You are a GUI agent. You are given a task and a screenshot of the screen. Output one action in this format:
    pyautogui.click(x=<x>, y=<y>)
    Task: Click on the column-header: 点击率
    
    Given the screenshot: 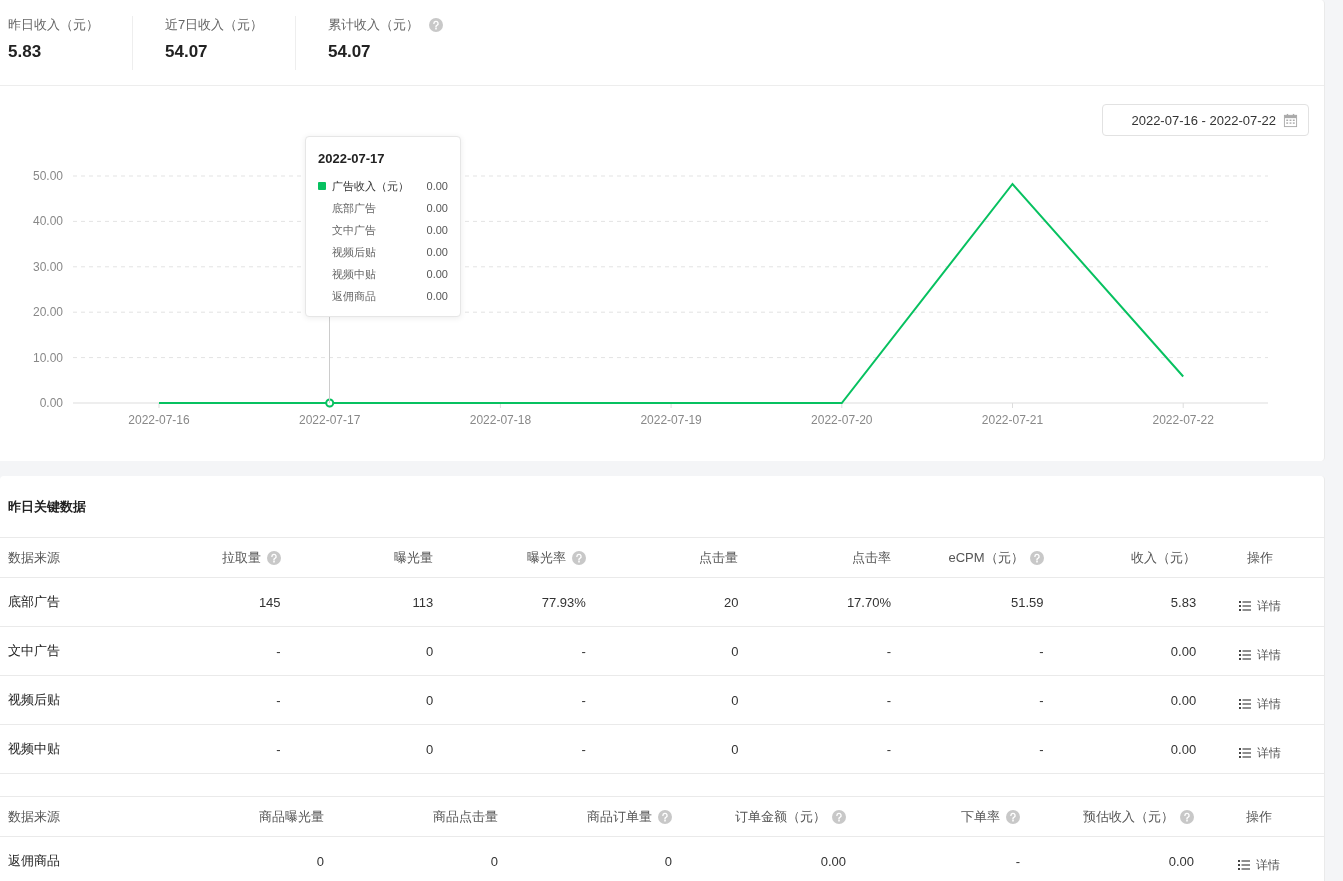 What is the action you would take?
    pyautogui.click(x=871, y=557)
    